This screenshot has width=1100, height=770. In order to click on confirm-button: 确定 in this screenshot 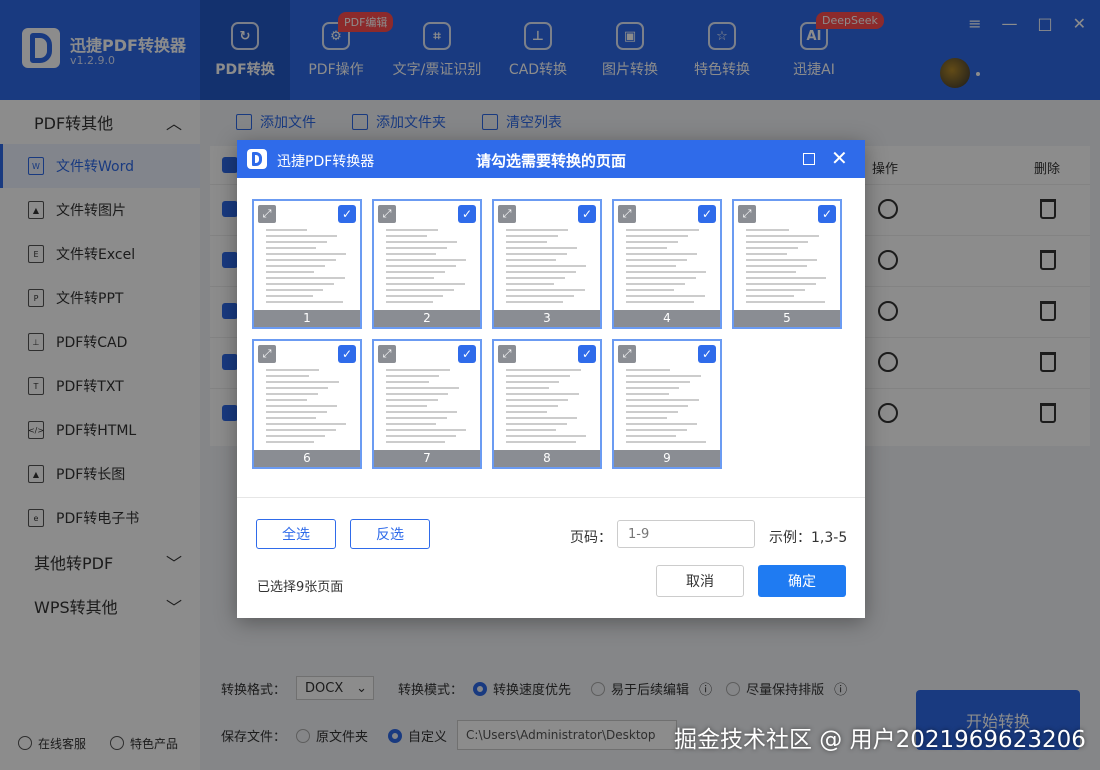, I will do `click(802, 581)`.